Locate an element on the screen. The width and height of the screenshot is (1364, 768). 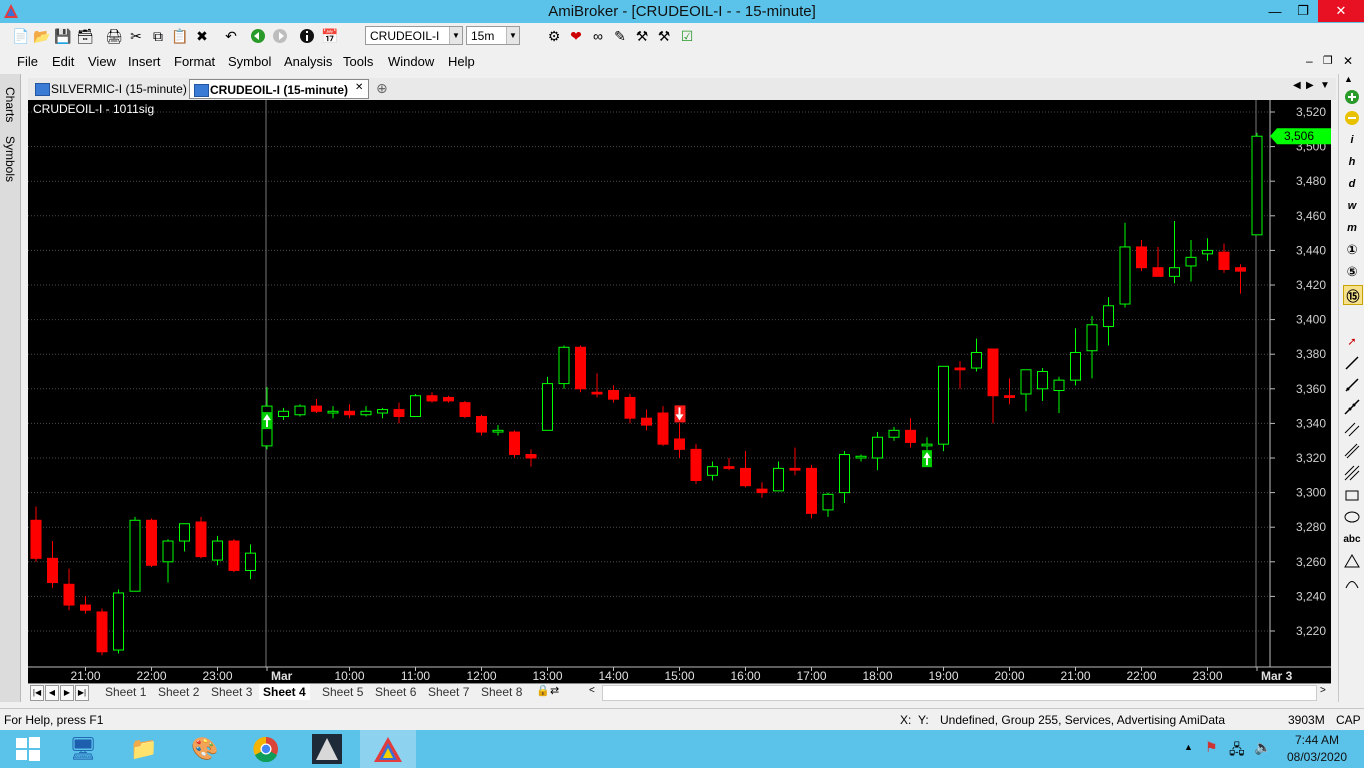
tray-volume-icon: 🔈 is located at coordinates (1262, 747).